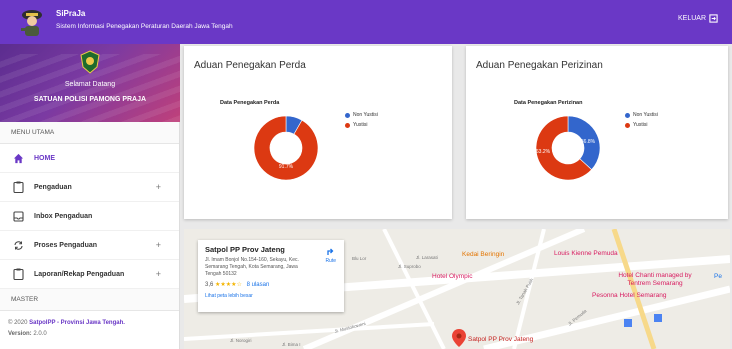 The width and height of the screenshot is (732, 349). Describe the element at coordinates (483, 254) in the screenshot. I see `poi-label: Kedai Beringin` at that location.